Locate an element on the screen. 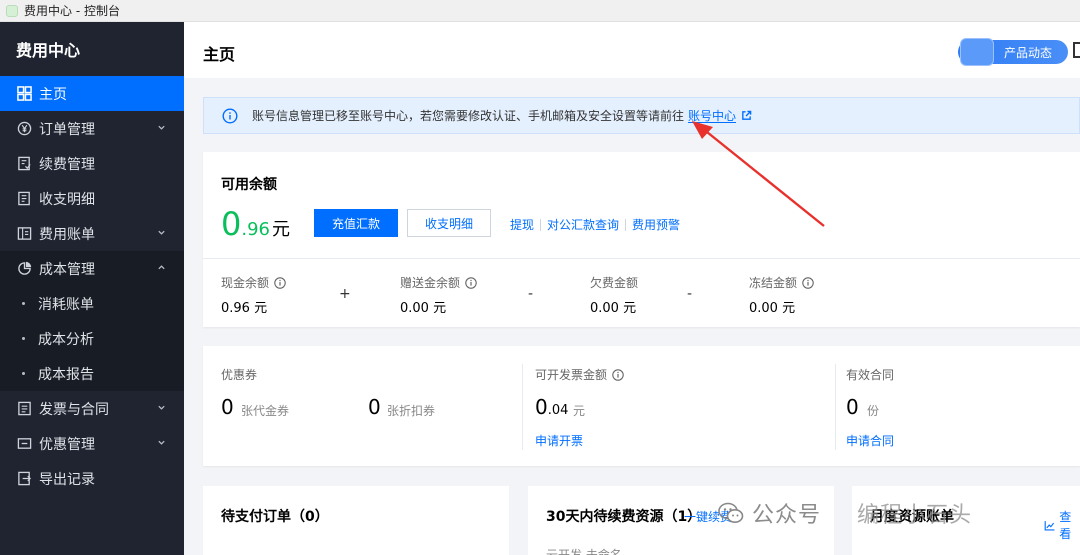 This screenshot has width=1080, height=555. sidebar-item-renewal: 续费管理 is located at coordinates (92, 163).